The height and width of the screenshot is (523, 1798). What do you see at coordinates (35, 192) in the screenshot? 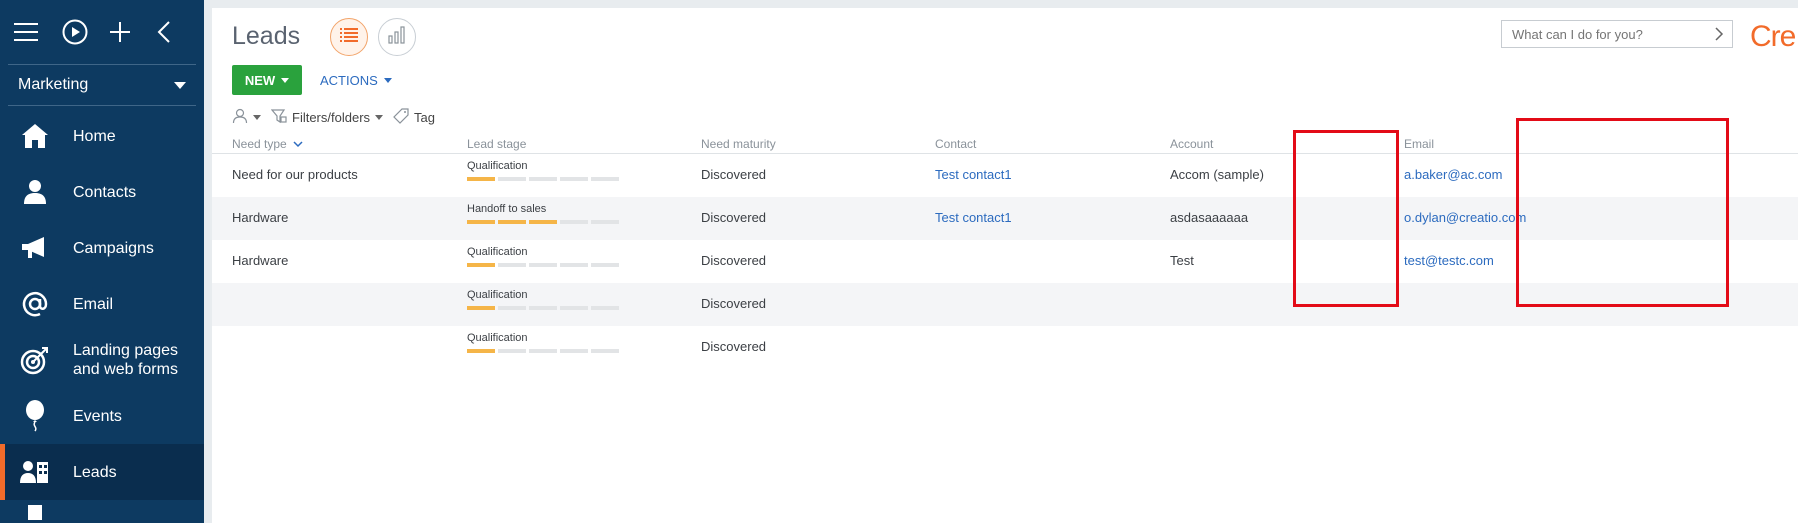
I see `person-icon` at bounding box center [35, 192].